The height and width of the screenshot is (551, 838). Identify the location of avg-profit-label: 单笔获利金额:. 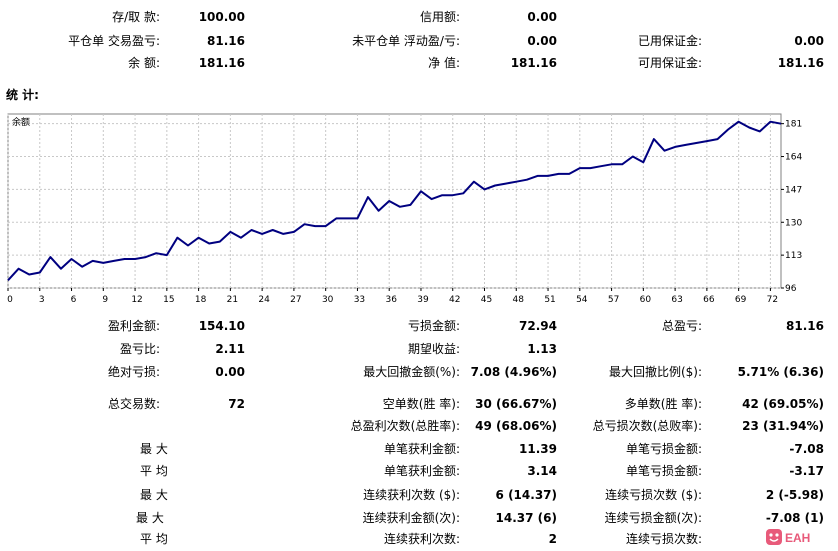
(421, 471).